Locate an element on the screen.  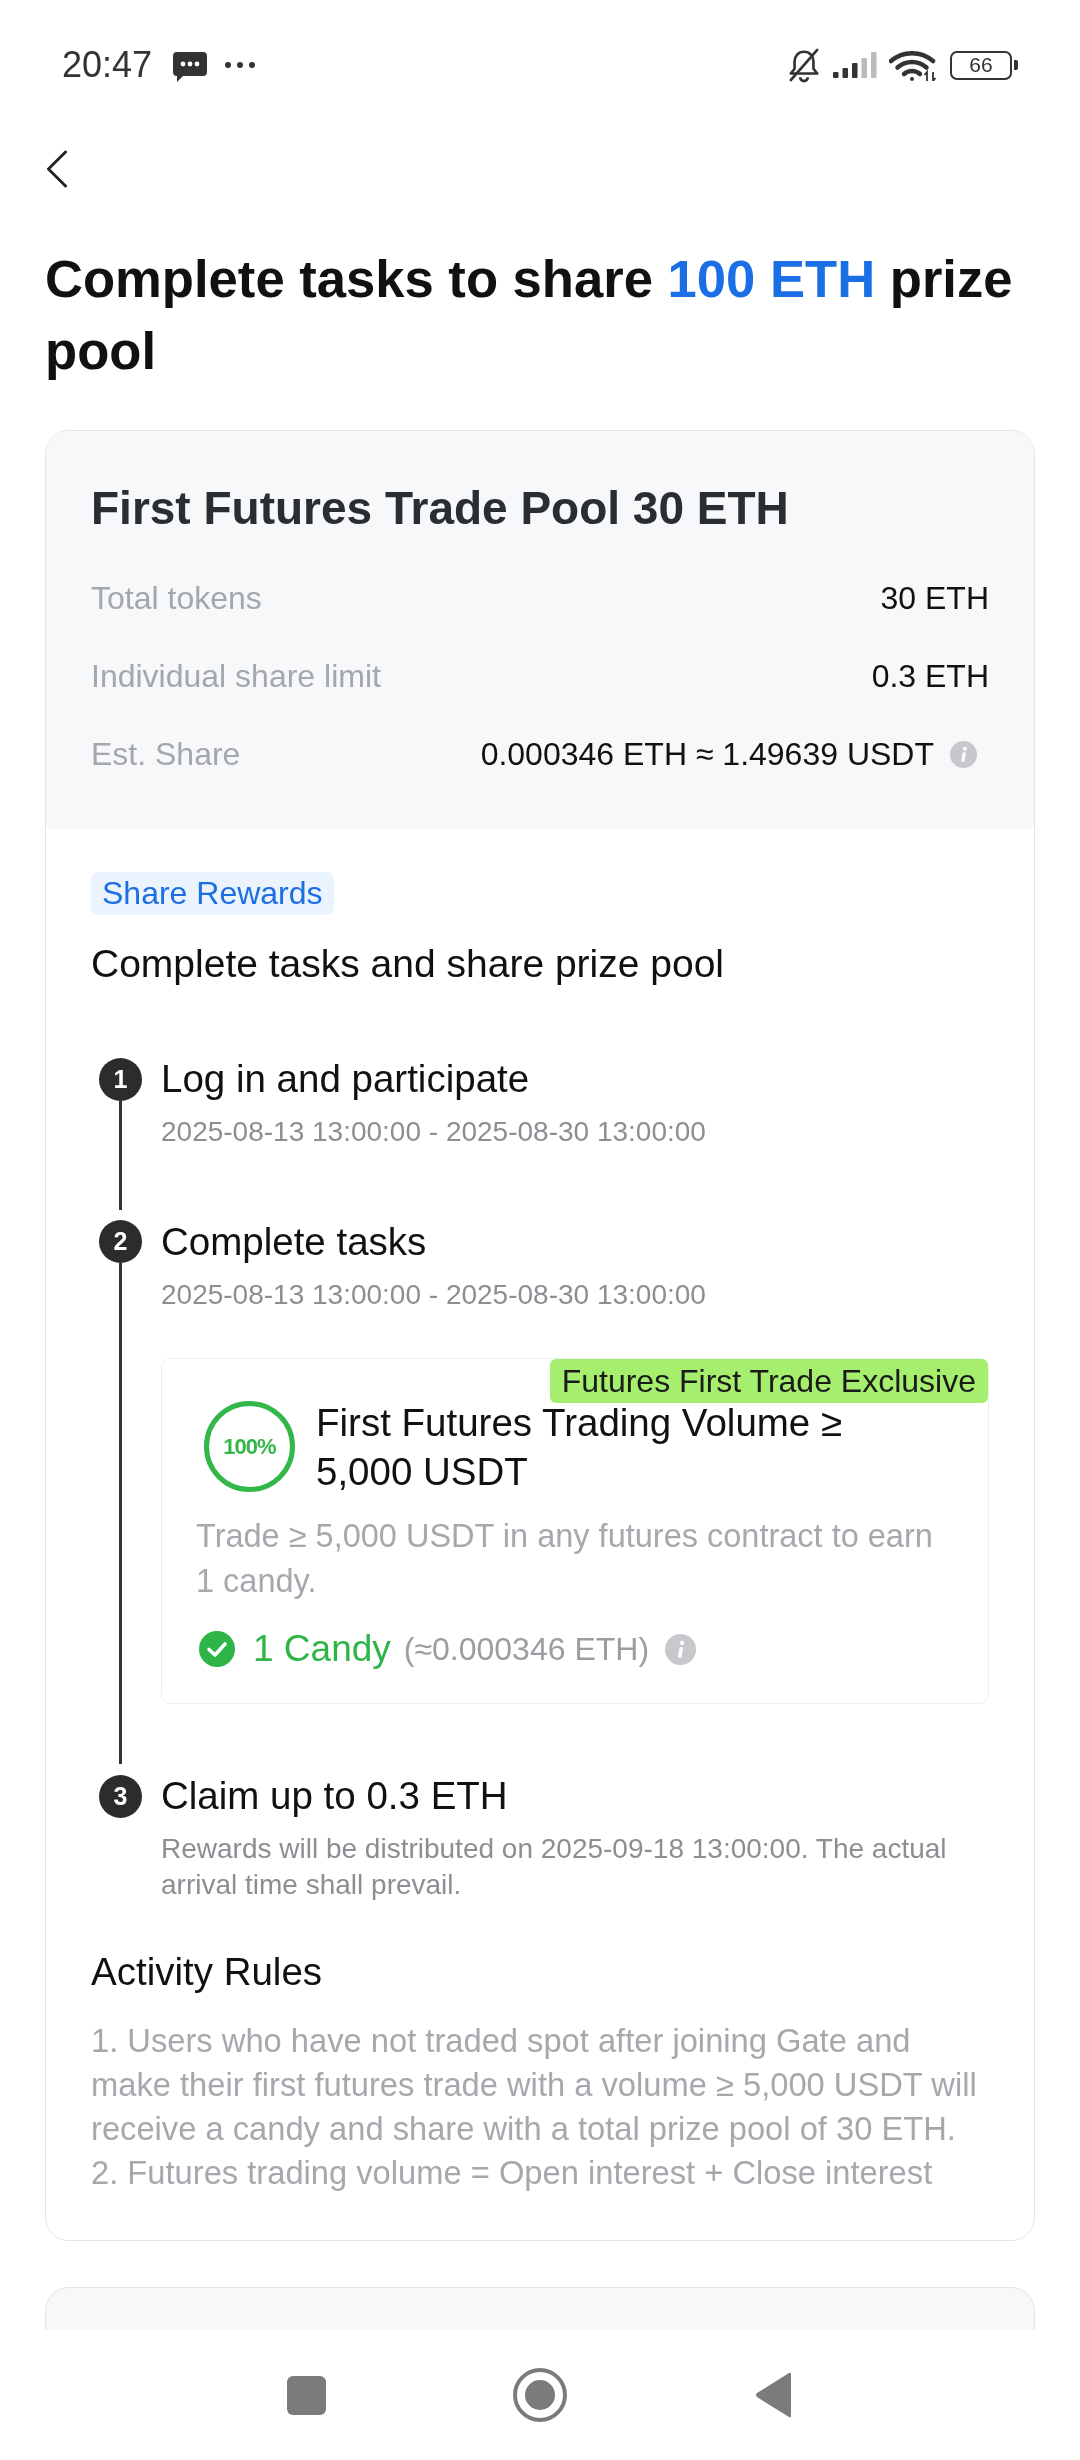
task-badge: Futures First Trade Exclusive is located at coordinates (768, 1381).